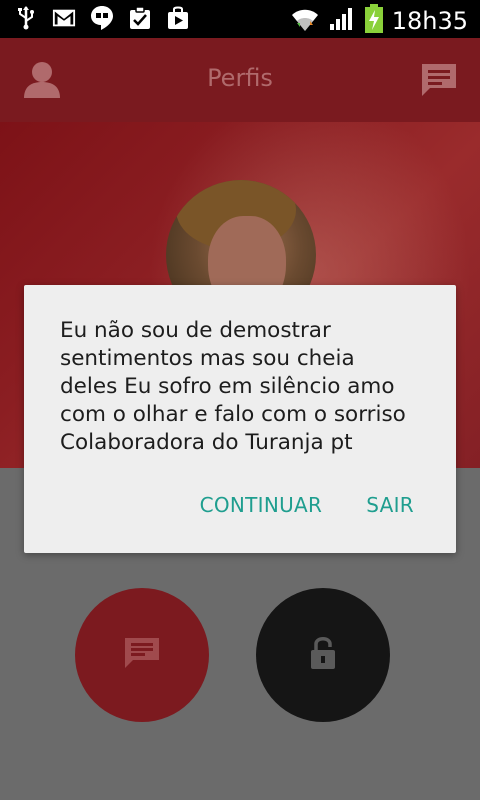 This screenshot has height=800, width=480. What do you see at coordinates (178, 18) in the screenshot?
I see `play-store-icon` at bounding box center [178, 18].